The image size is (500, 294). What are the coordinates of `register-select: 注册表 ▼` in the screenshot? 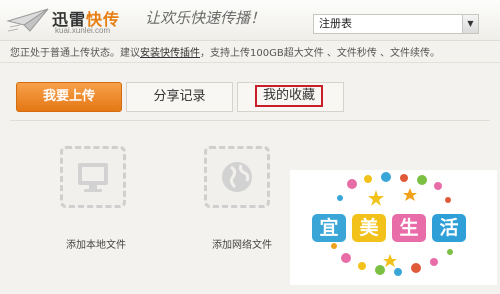 It's located at (396, 24).